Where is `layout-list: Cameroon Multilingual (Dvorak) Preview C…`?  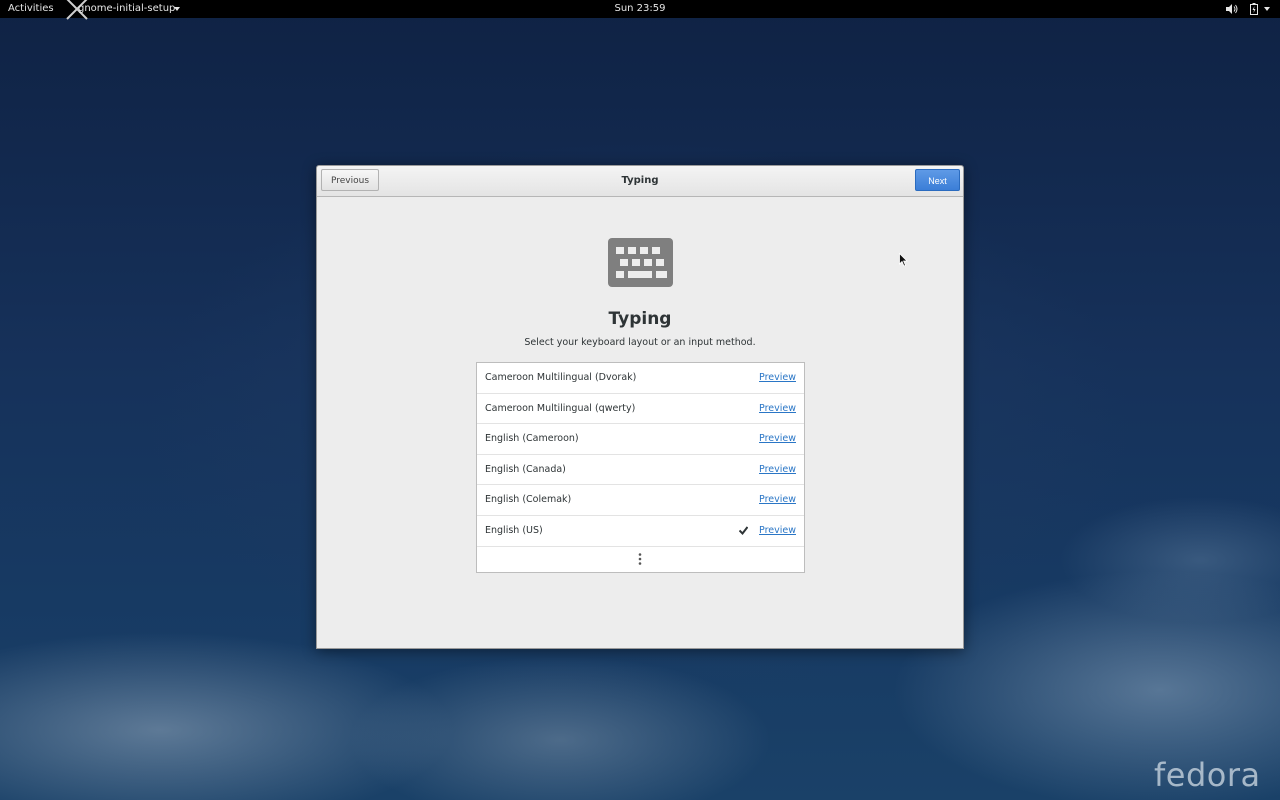
layout-list: Cameroon Multilingual (Dvorak) Preview C… is located at coordinates (640, 467).